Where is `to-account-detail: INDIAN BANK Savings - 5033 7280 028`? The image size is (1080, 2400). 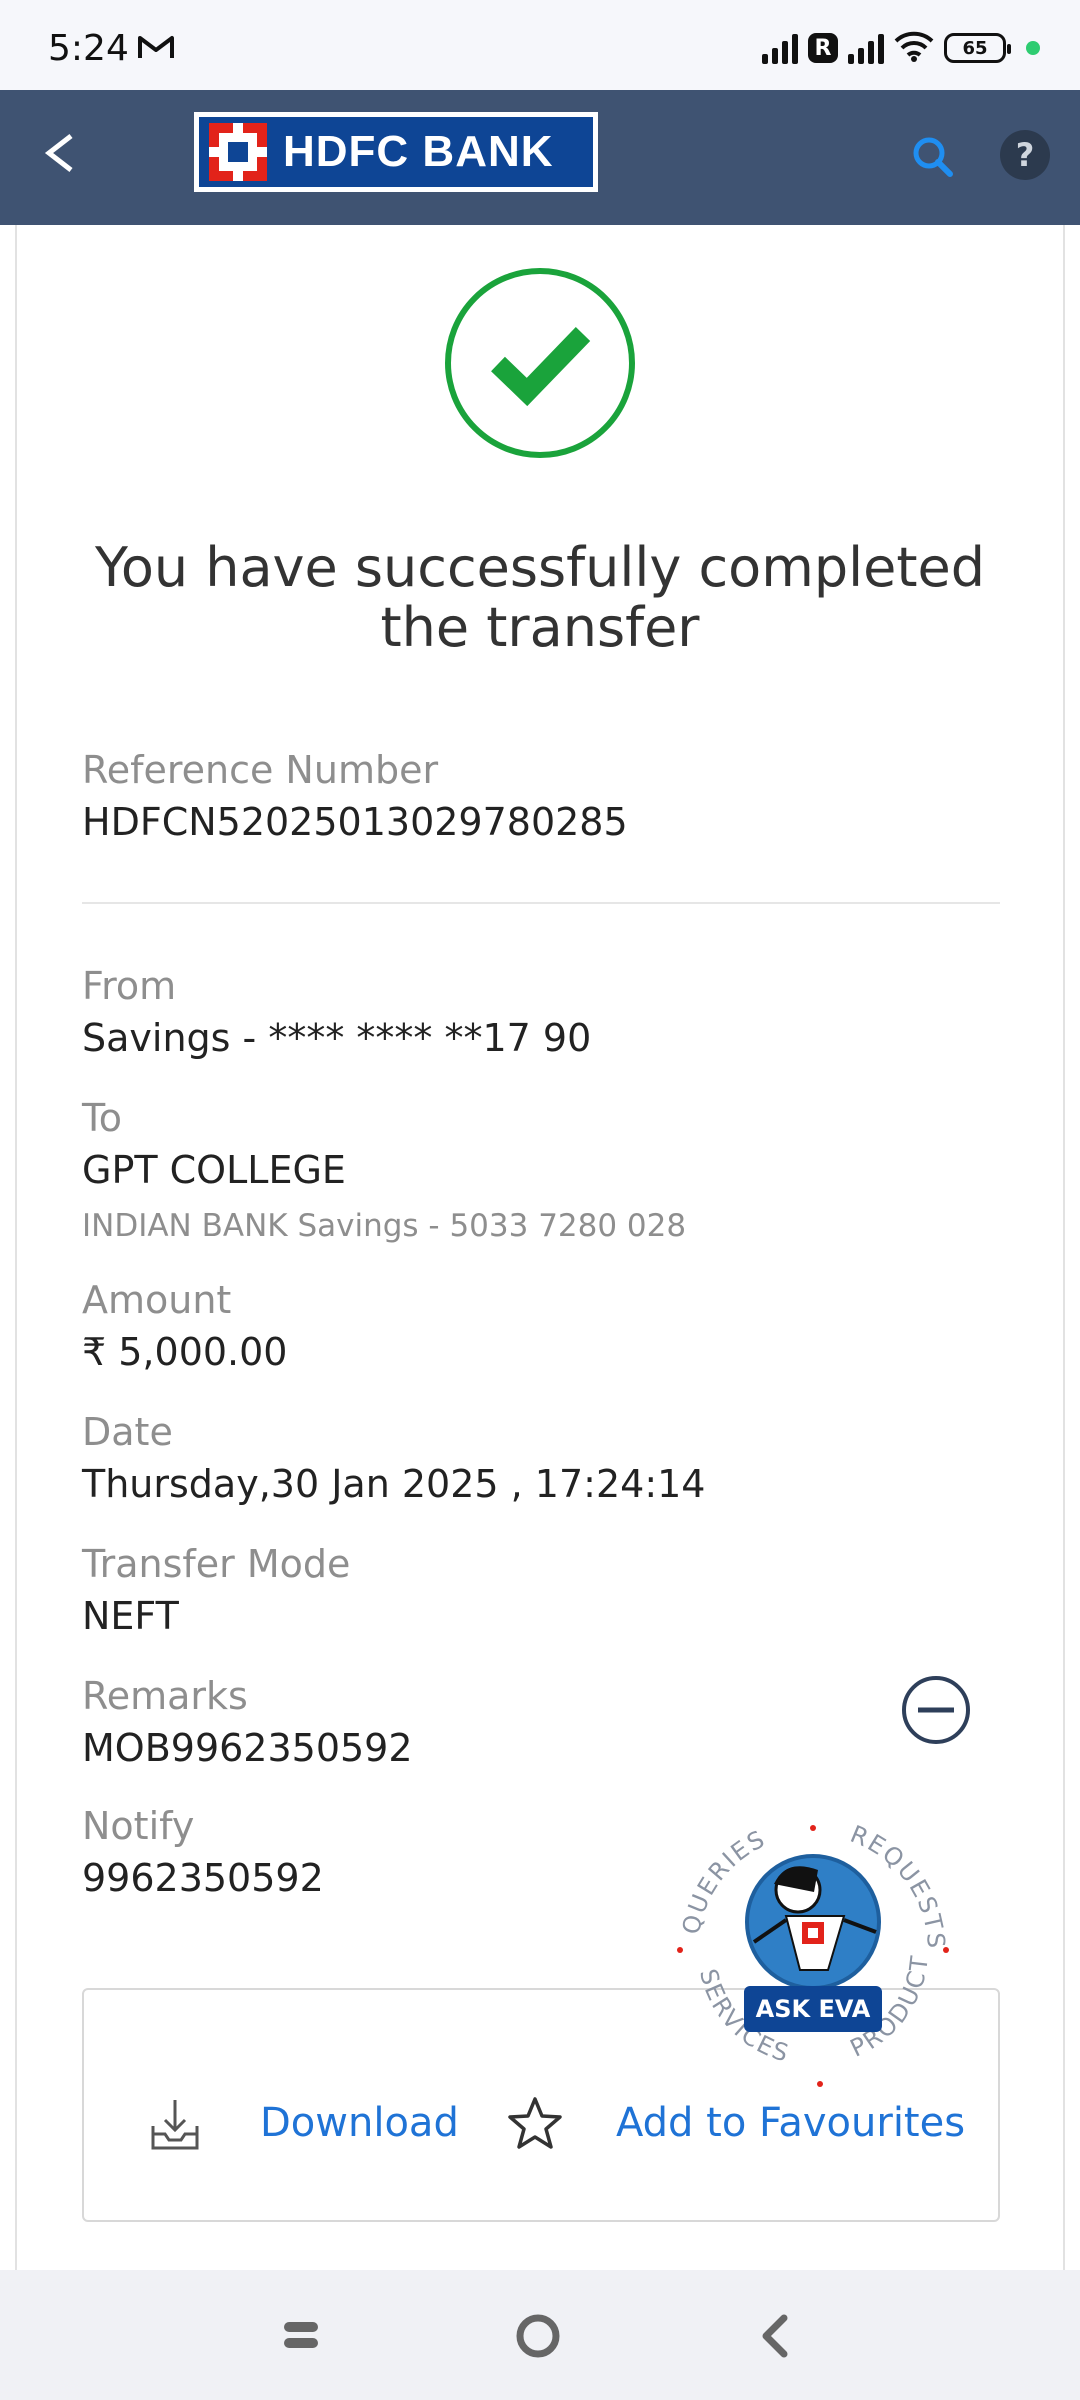 to-account-detail: INDIAN BANK Savings - 5033 7280 028 is located at coordinates (384, 1226).